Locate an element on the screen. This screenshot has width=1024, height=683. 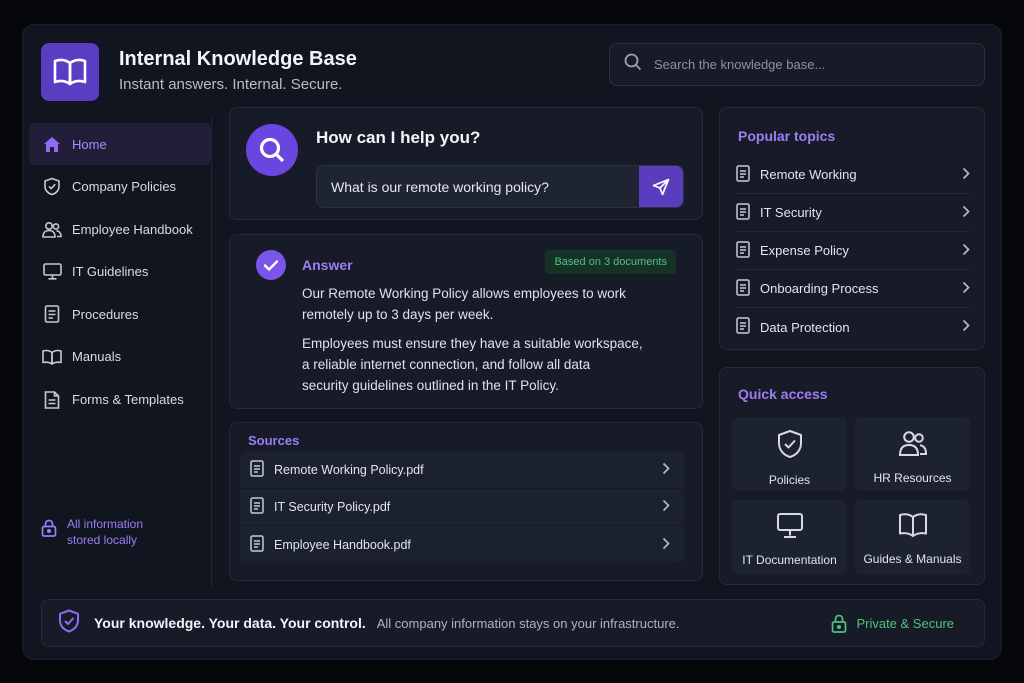
sidebar-item-forms-templates: Forms & Templates is located at coordinates (120, 400).